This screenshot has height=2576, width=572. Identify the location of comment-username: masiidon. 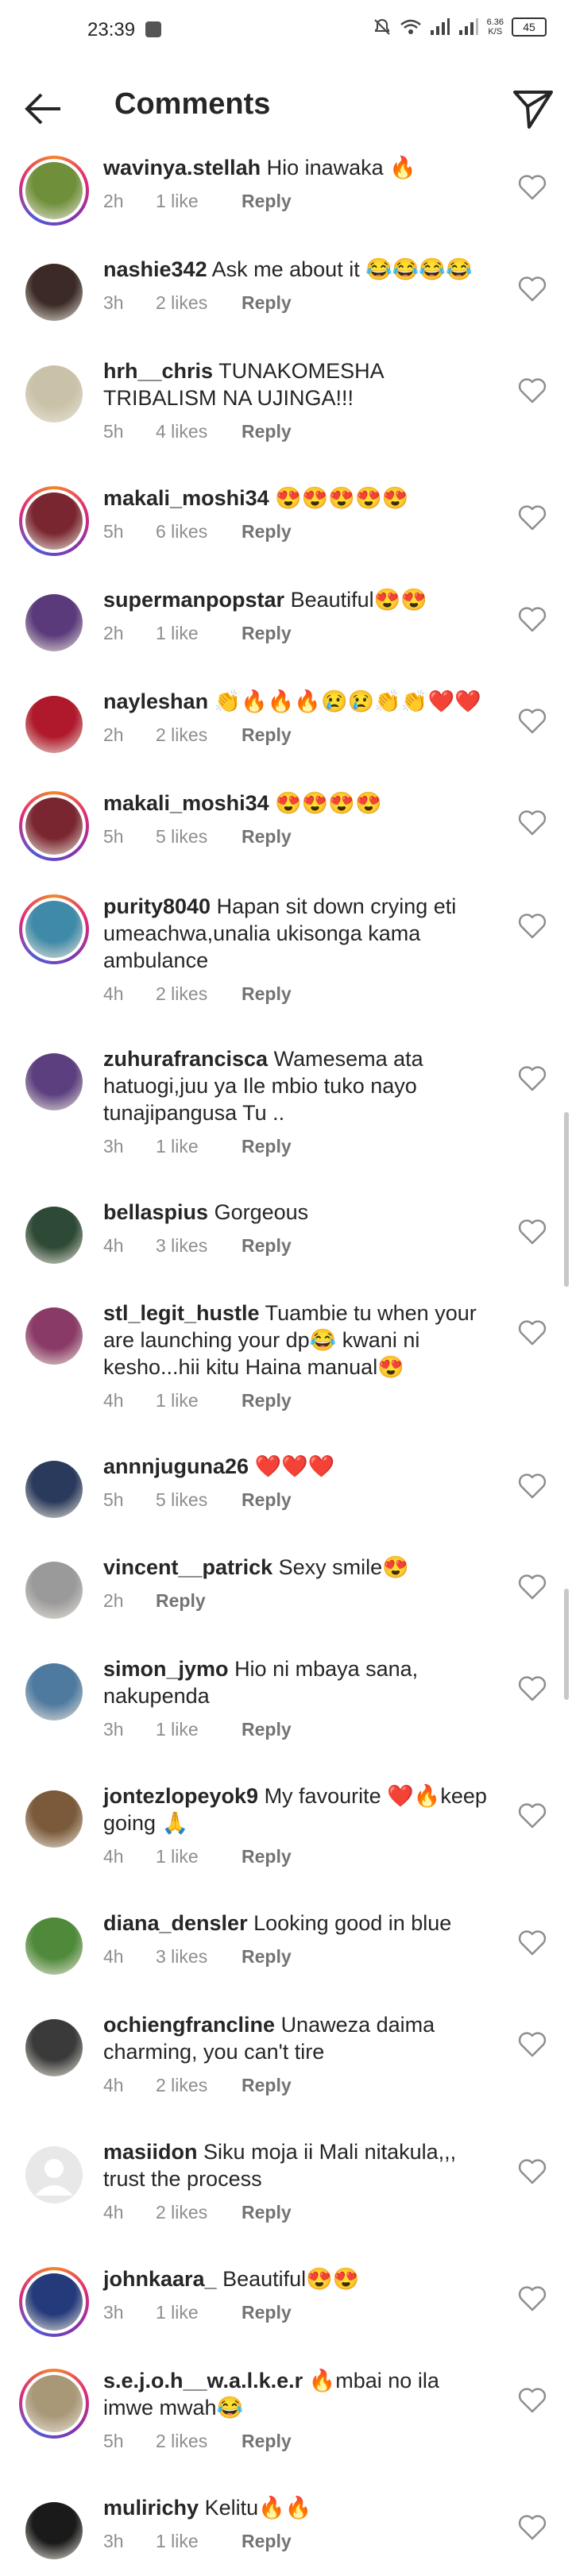
(150, 2152).